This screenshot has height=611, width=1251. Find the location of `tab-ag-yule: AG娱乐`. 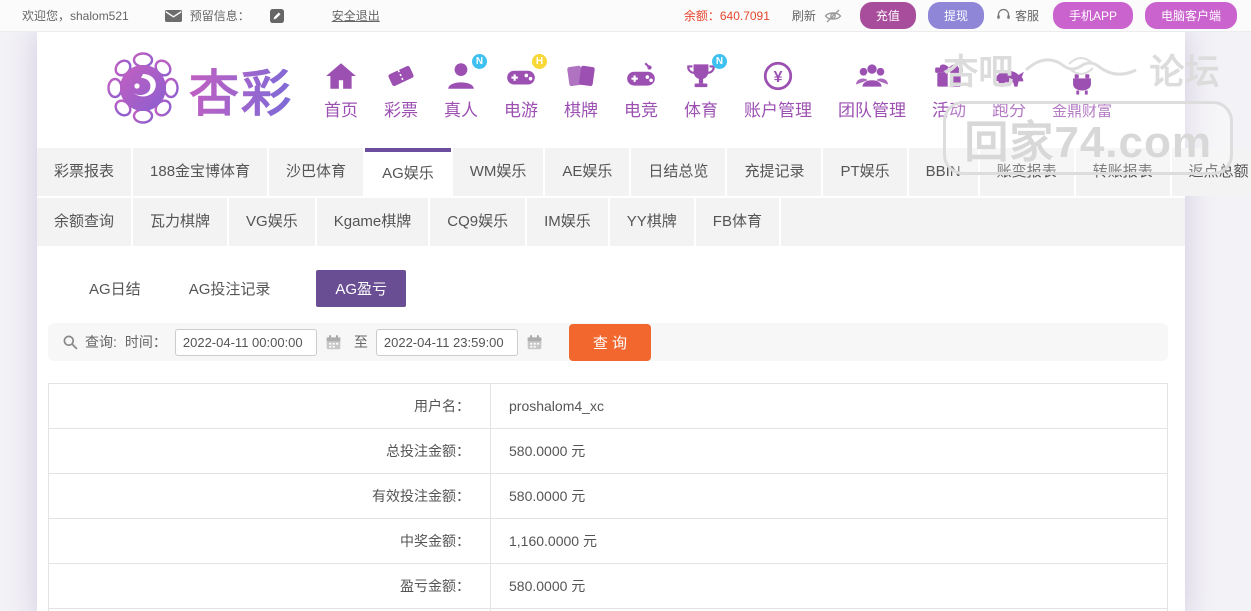

tab-ag-yule: AG娱乐 is located at coordinates (408, 172).